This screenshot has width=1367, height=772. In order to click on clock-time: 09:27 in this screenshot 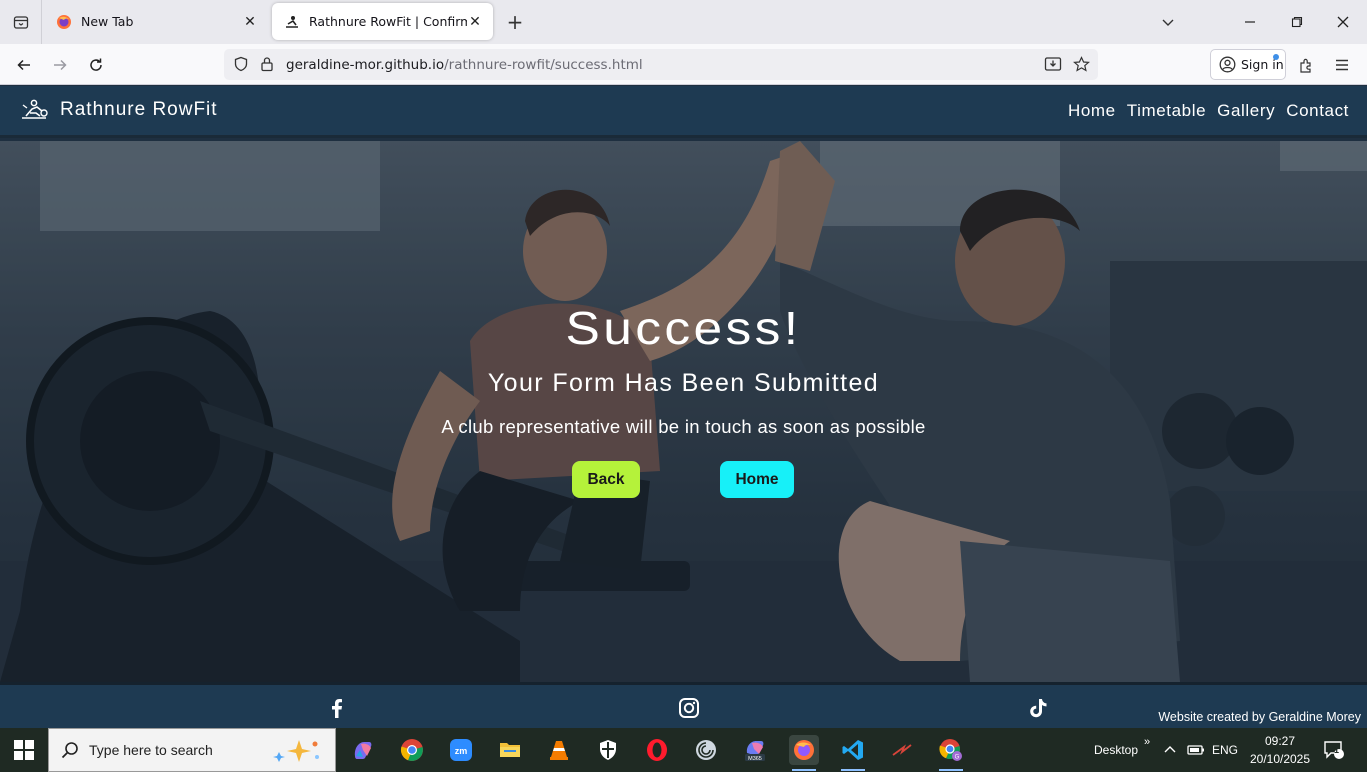, I will do `click(1280, 741)`.